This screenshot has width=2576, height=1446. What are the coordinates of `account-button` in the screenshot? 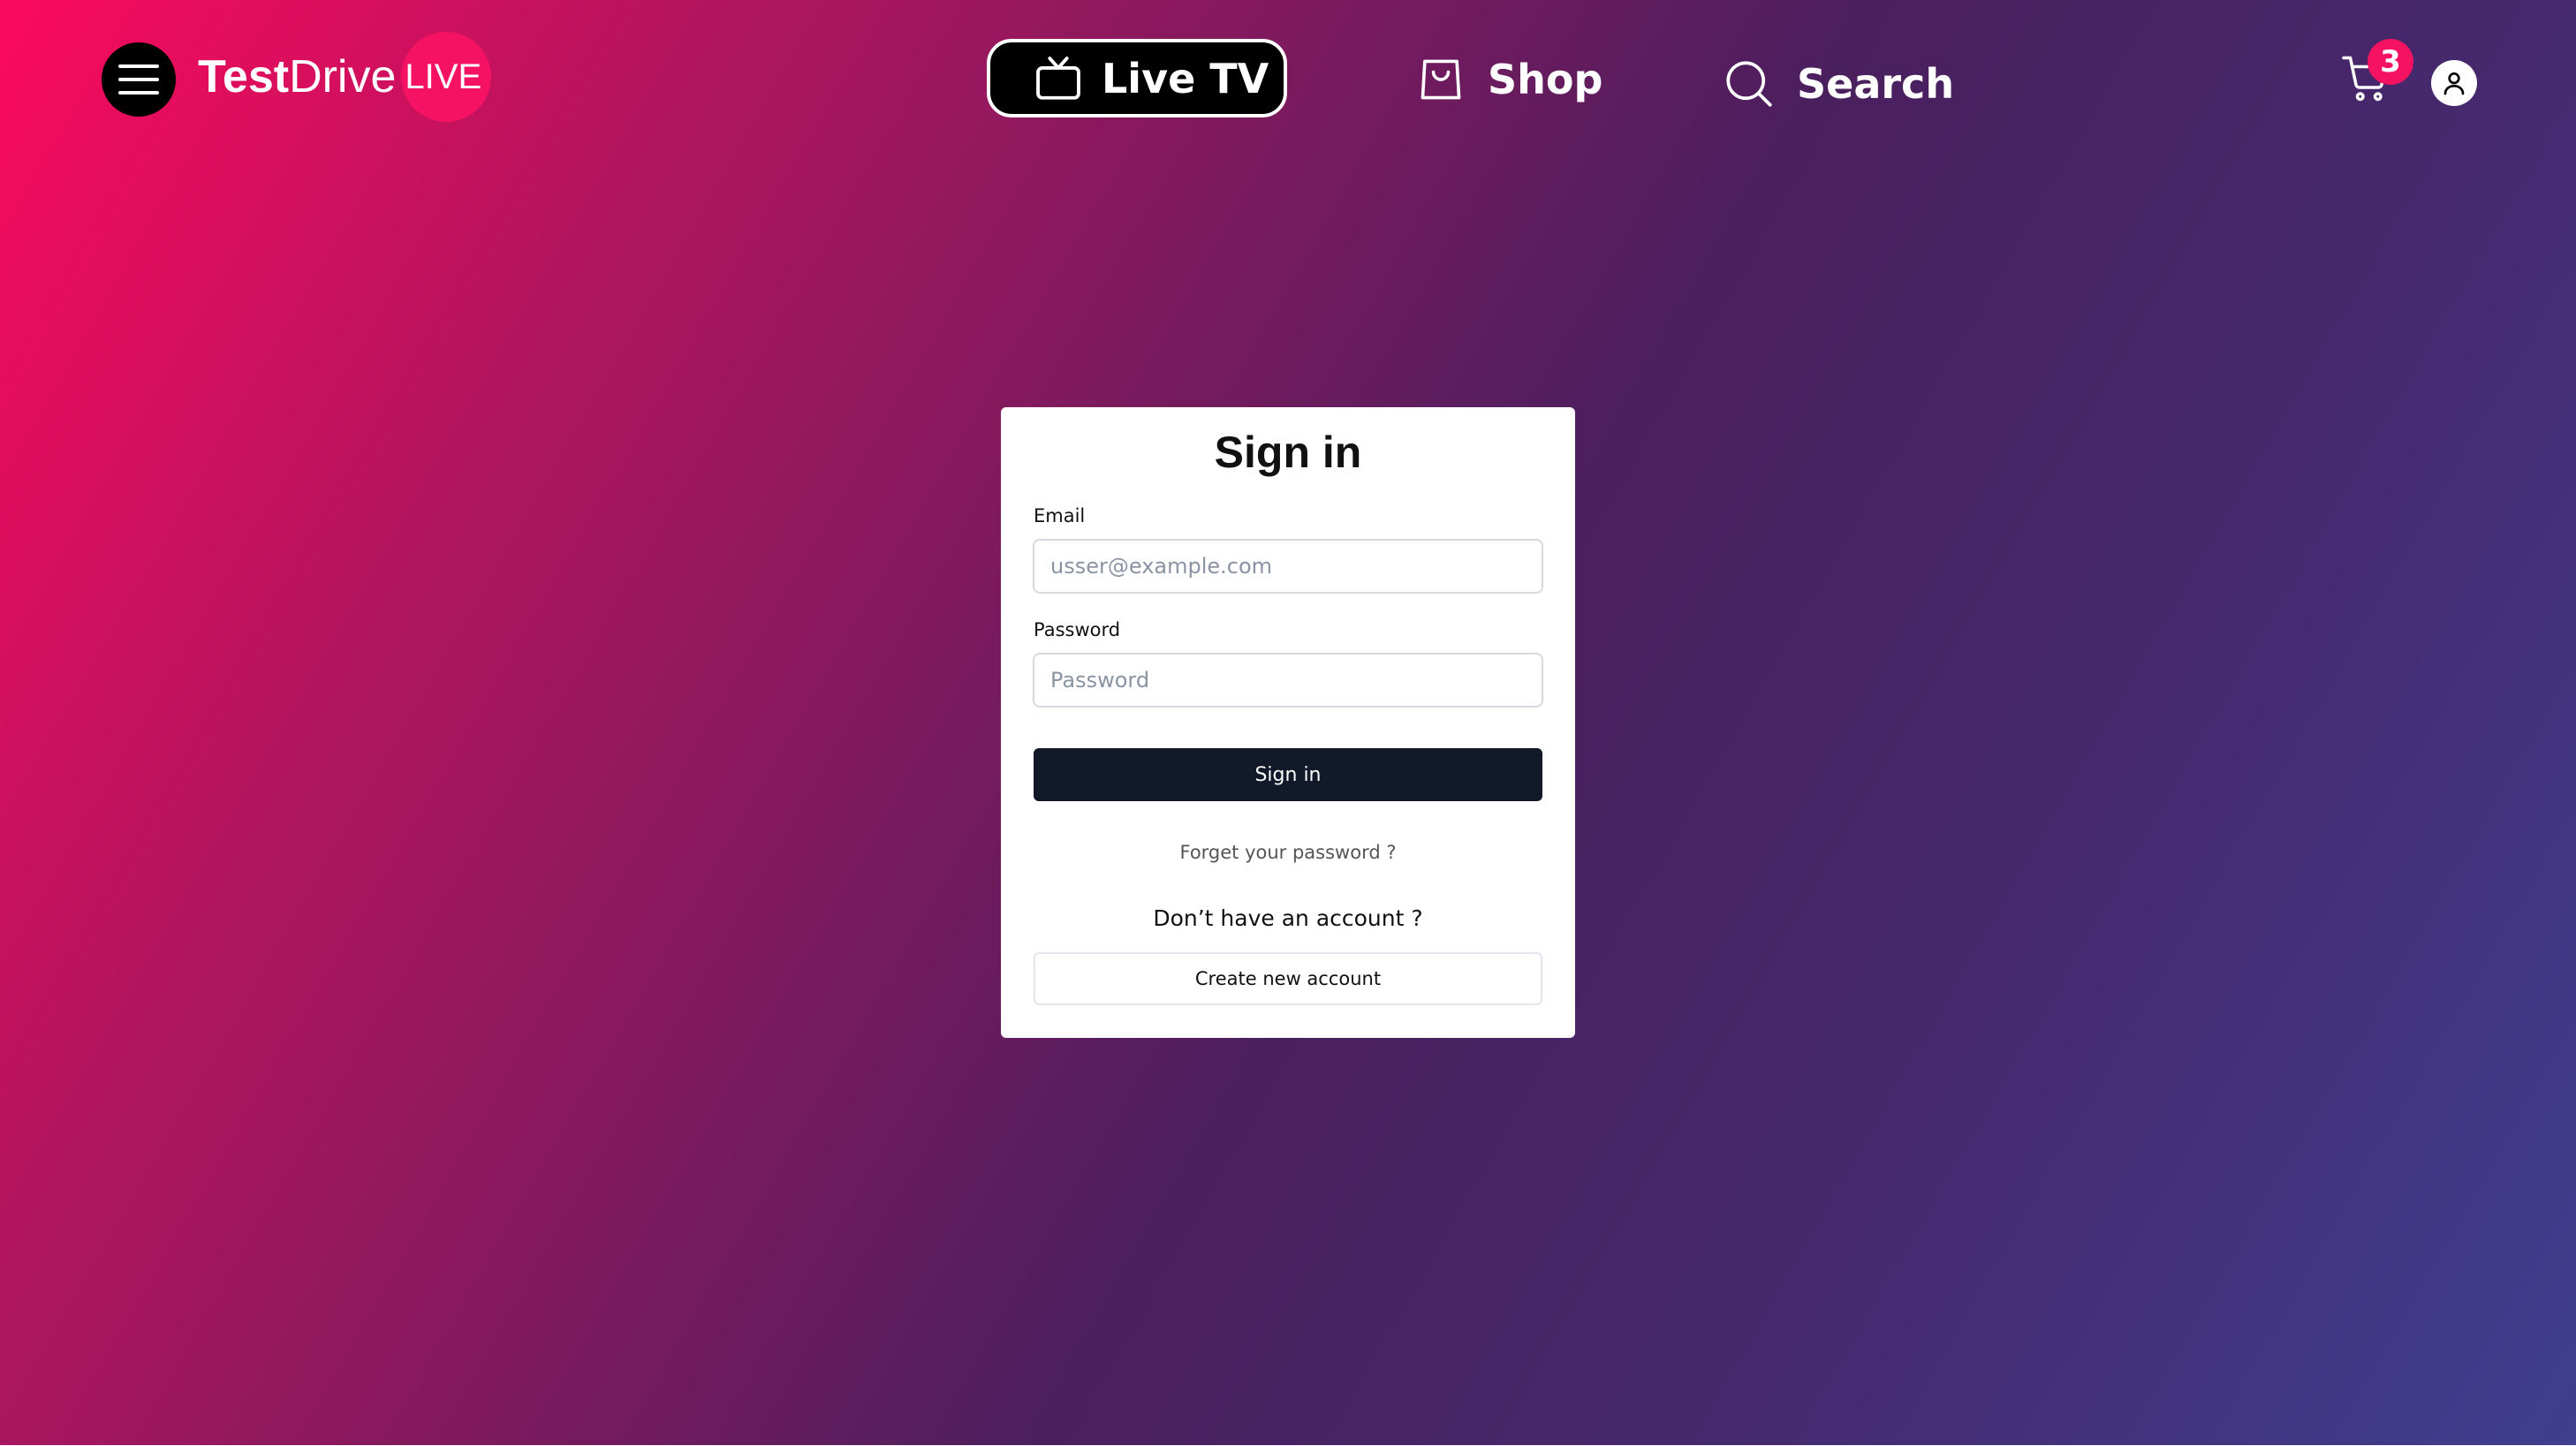 It's located at (2454, 83).